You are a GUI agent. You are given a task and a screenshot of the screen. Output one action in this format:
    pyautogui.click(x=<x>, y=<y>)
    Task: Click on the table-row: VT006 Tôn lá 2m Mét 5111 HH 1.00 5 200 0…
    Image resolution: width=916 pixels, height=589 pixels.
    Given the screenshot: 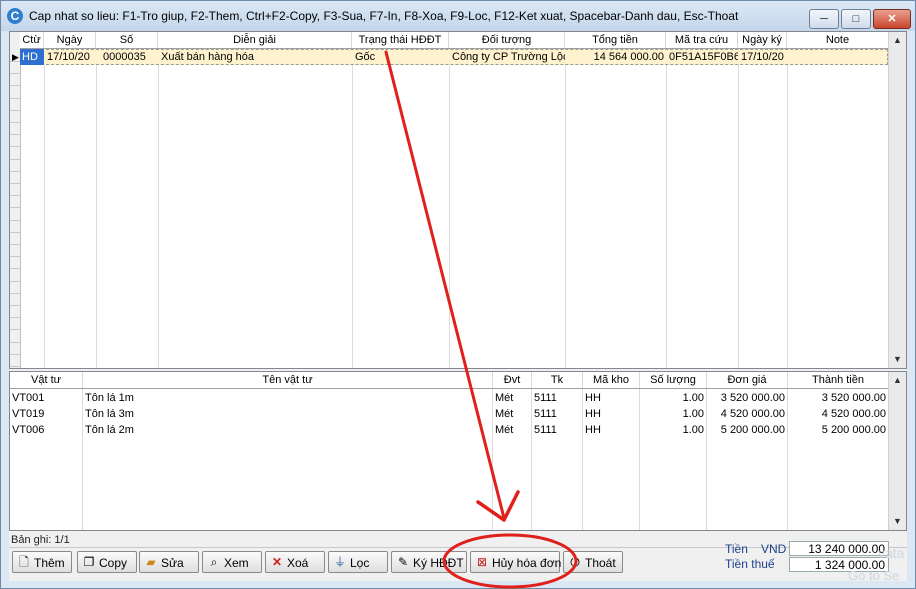 What is the action you would take?
    pyautogui.click(x=449, y=430)
    